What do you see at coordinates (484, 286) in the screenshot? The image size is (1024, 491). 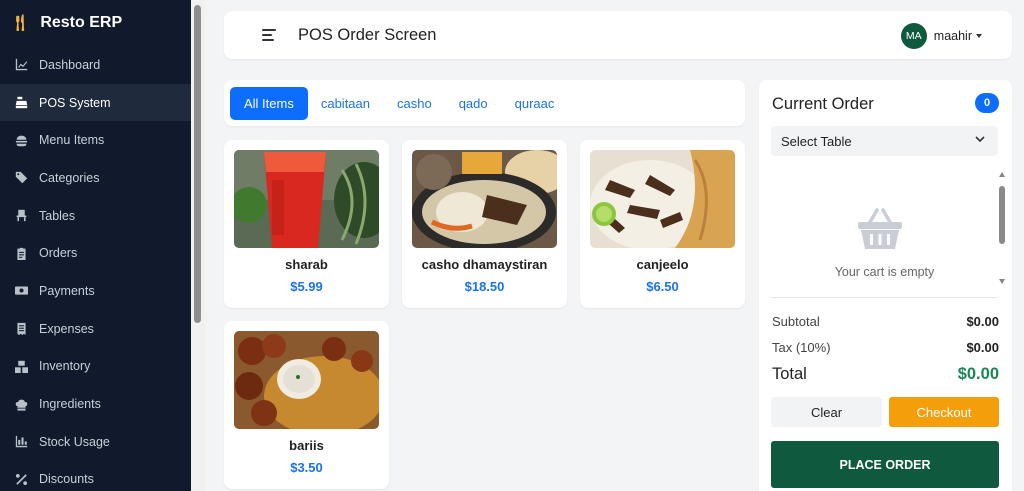 I see `menu-item-price: $18.50` at bounding box center [484, 286].